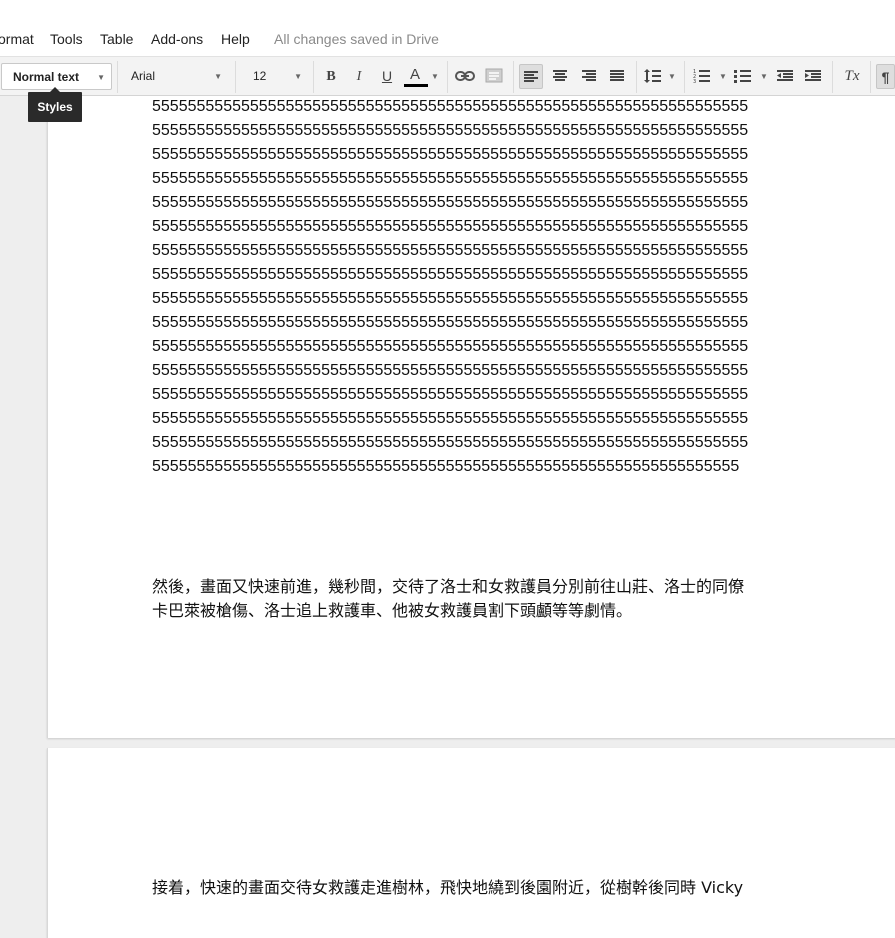 The width and height of the screenshot is (895, 938). Describe the element at coordinates (260, 76) in the screenshot. I see `font-size-value: 12` at that location.